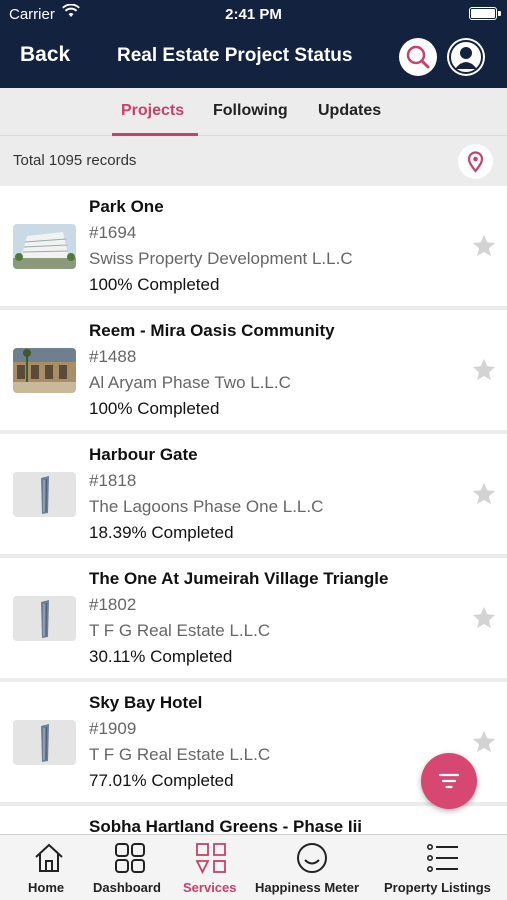 Image resolution: width=507 pixels, height=900 pixels. I want to click on project-name: Sky Bay Hotel, so click(146, 702).